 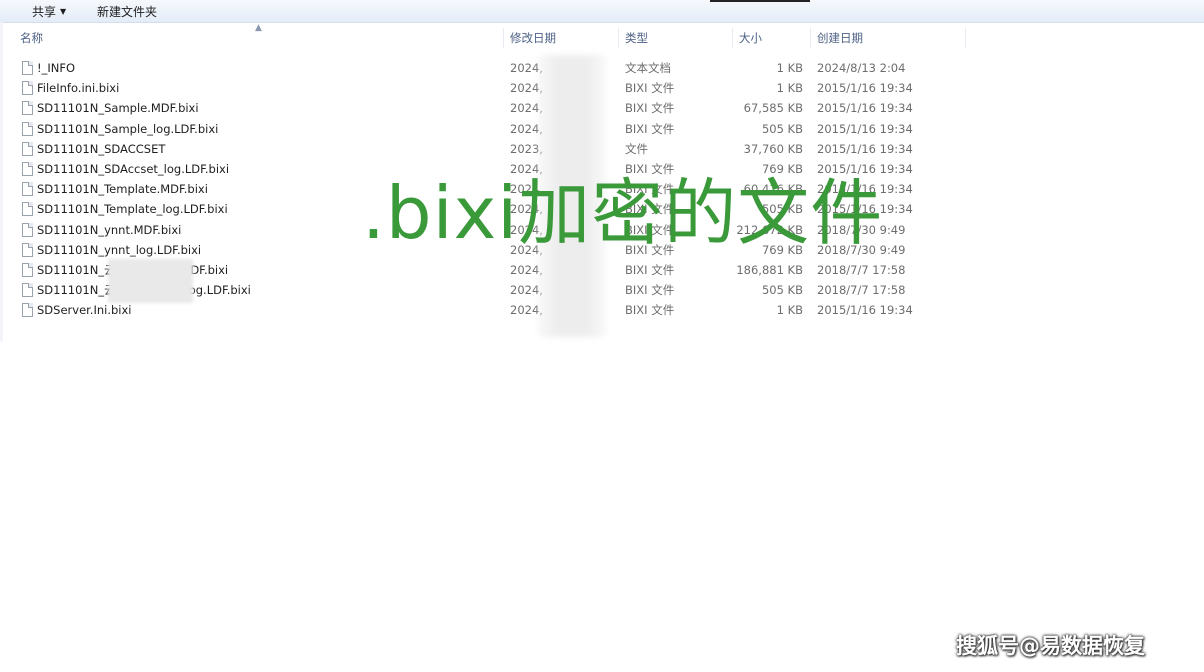 What do you see at coordinates (773, 108) in the screenshot?
I see `file-size: 67,585 KB` at bounding box center [773, 108].